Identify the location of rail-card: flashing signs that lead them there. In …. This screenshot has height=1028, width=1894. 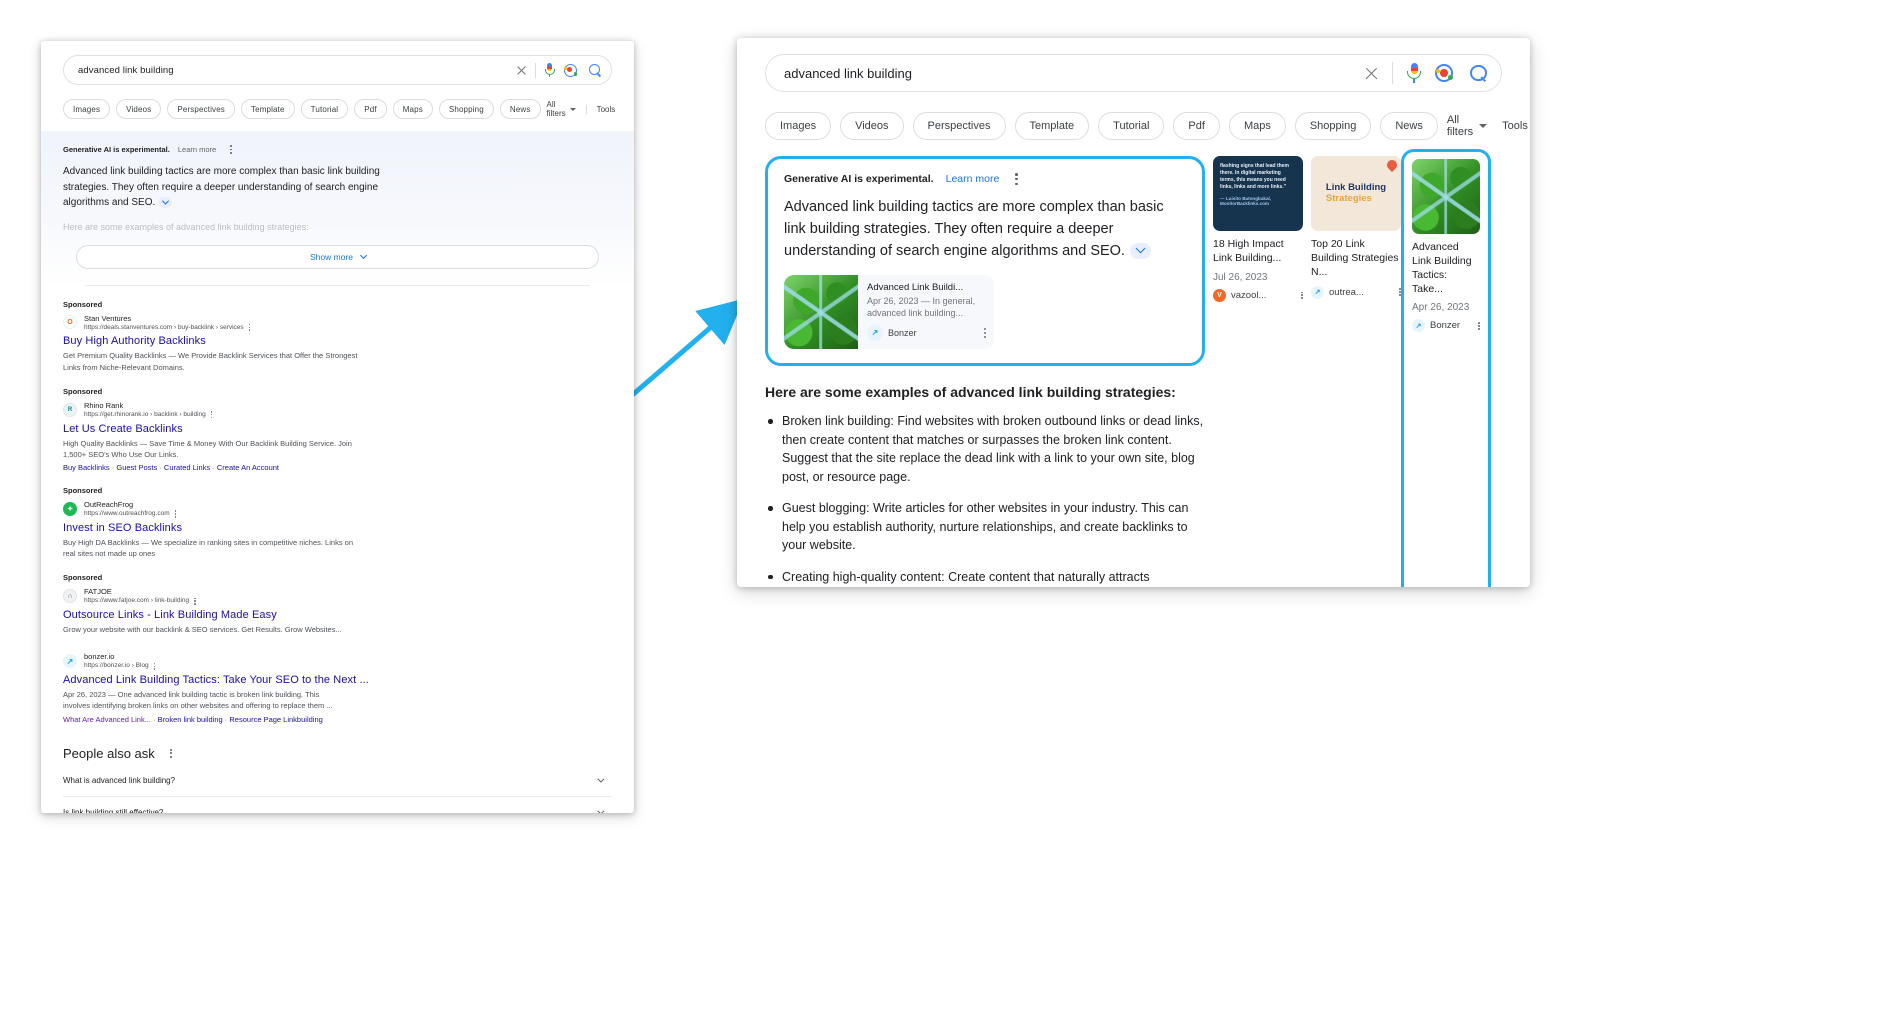
(1258, 371).